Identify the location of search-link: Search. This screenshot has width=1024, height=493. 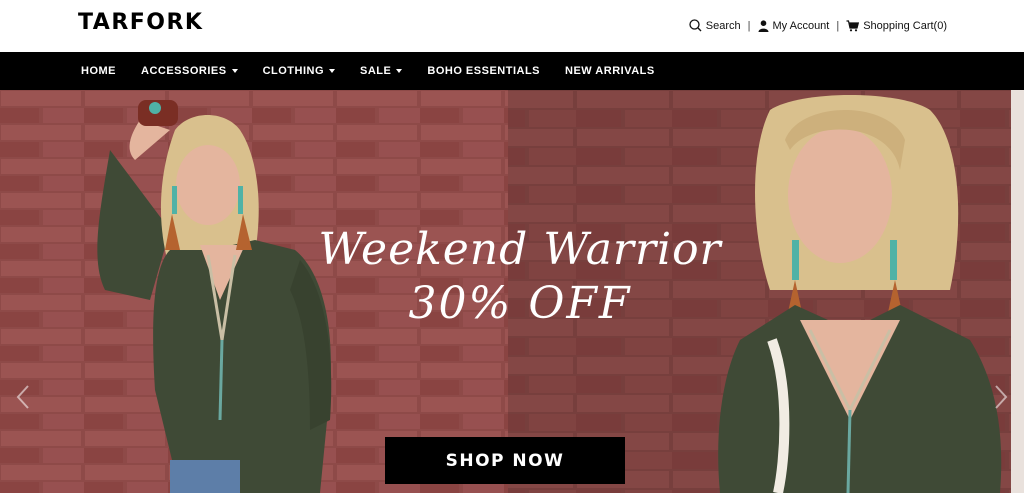
(715, 25).